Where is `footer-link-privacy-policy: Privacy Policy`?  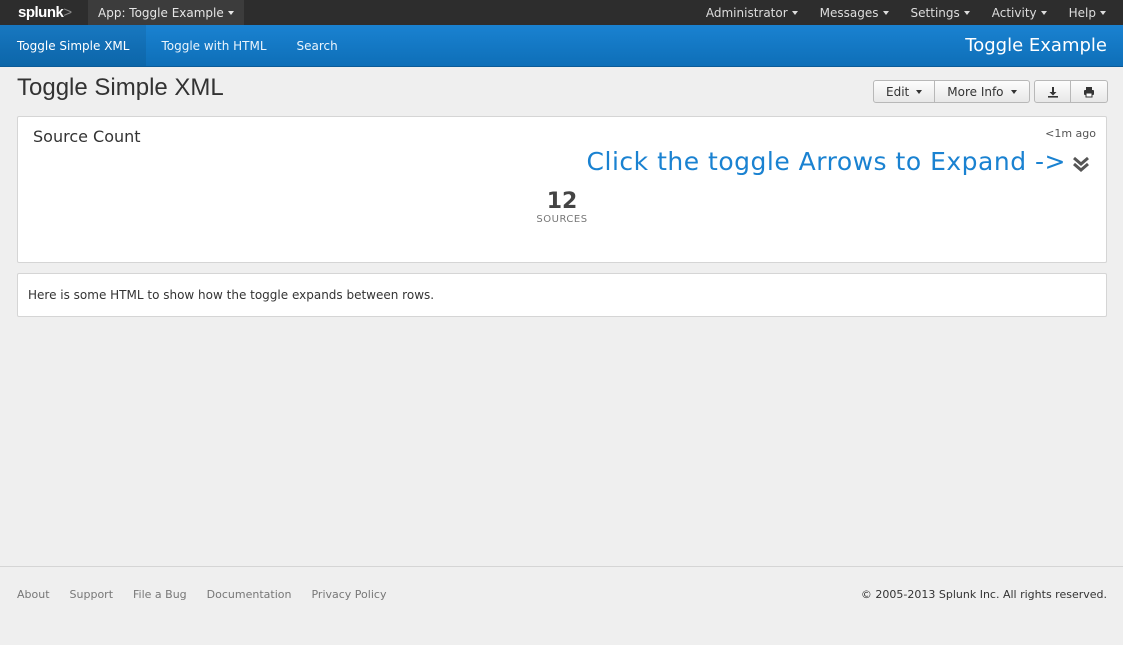 footer-link-privacy-policy: Privacy Policy is located at coordinates (348, 594).